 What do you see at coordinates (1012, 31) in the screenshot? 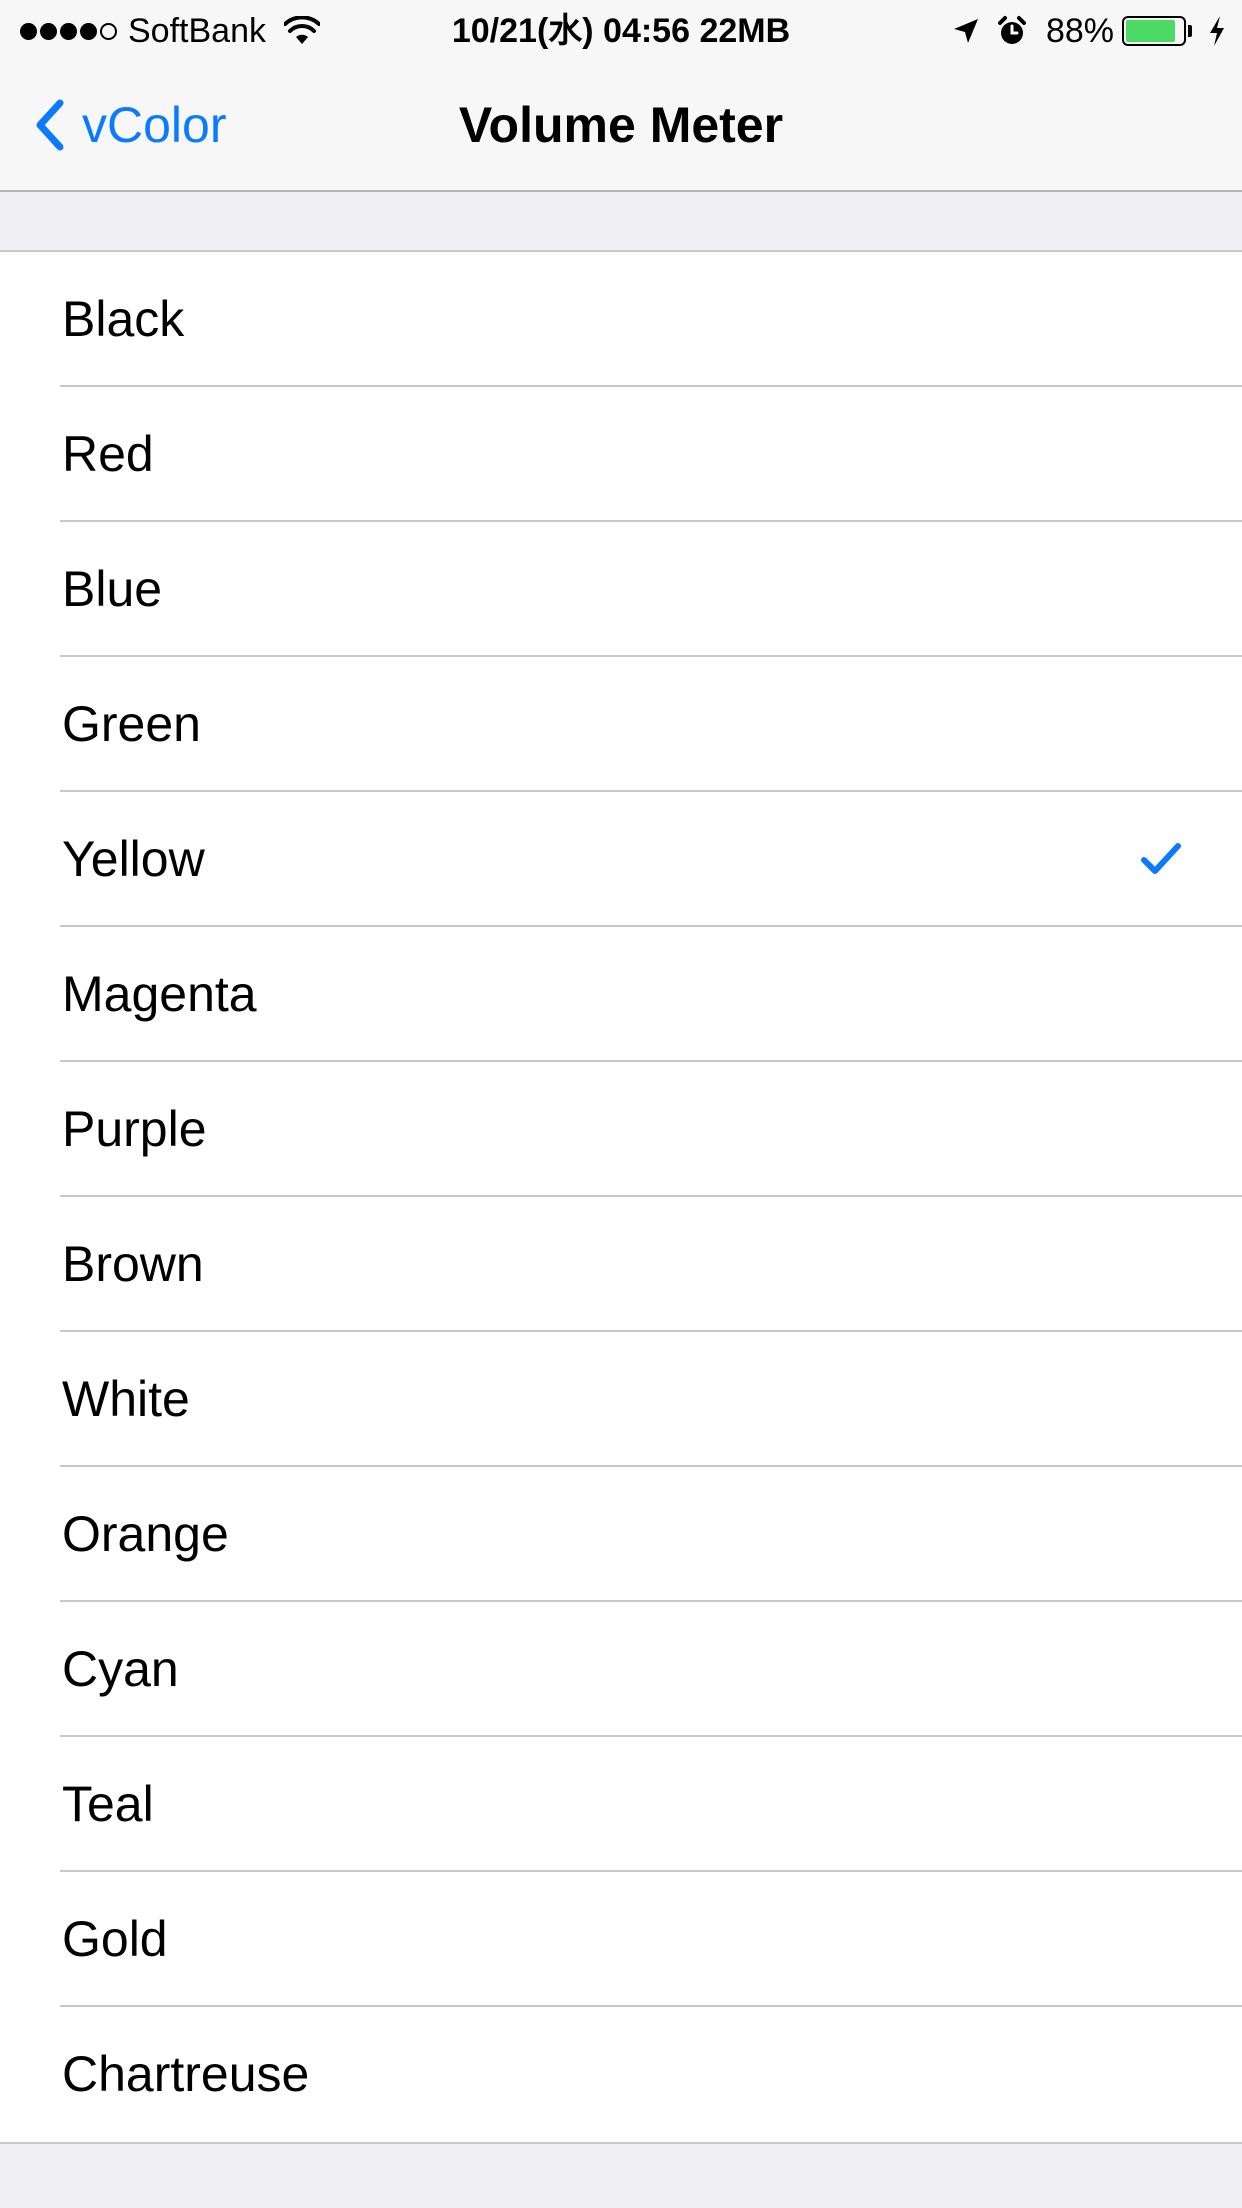
I see `alarm-icon` at bounding box center [1012, 31].